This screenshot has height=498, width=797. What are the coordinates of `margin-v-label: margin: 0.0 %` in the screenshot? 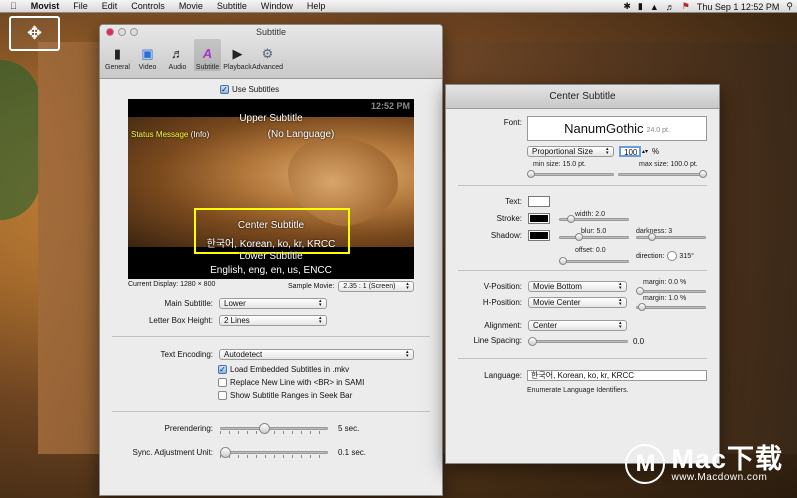 It's located at (665, 282).